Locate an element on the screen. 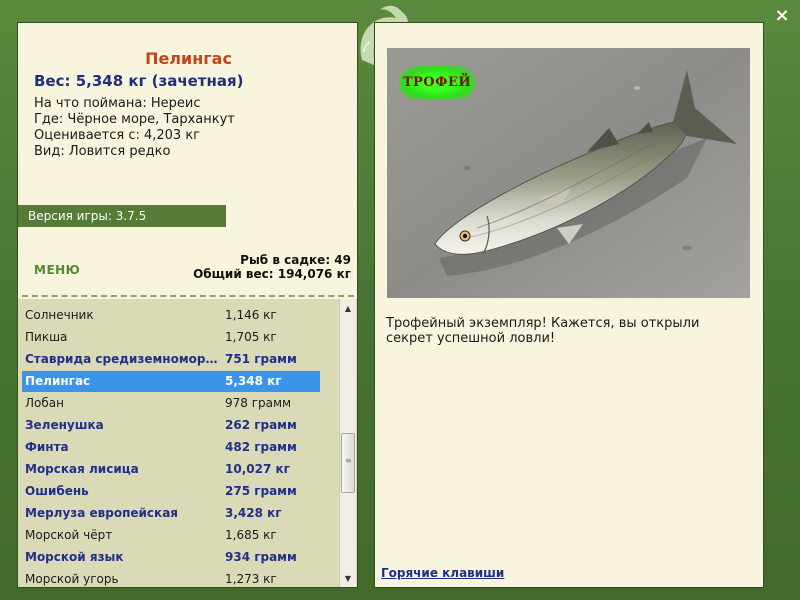 The width and height of the screenshot is (800, 600). list-item: Лобан 978 грамм is located at coordinates (171, 403).